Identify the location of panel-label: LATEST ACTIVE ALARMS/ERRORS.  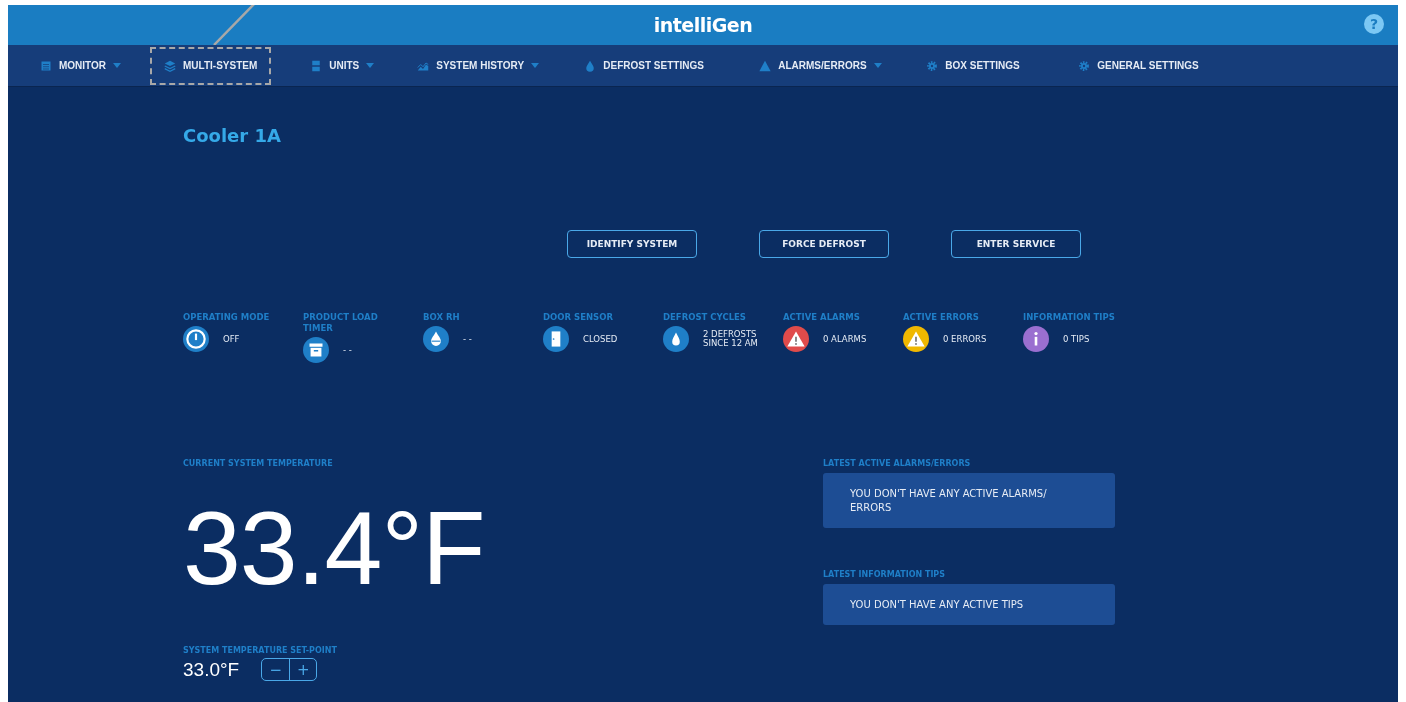
(897, 463).